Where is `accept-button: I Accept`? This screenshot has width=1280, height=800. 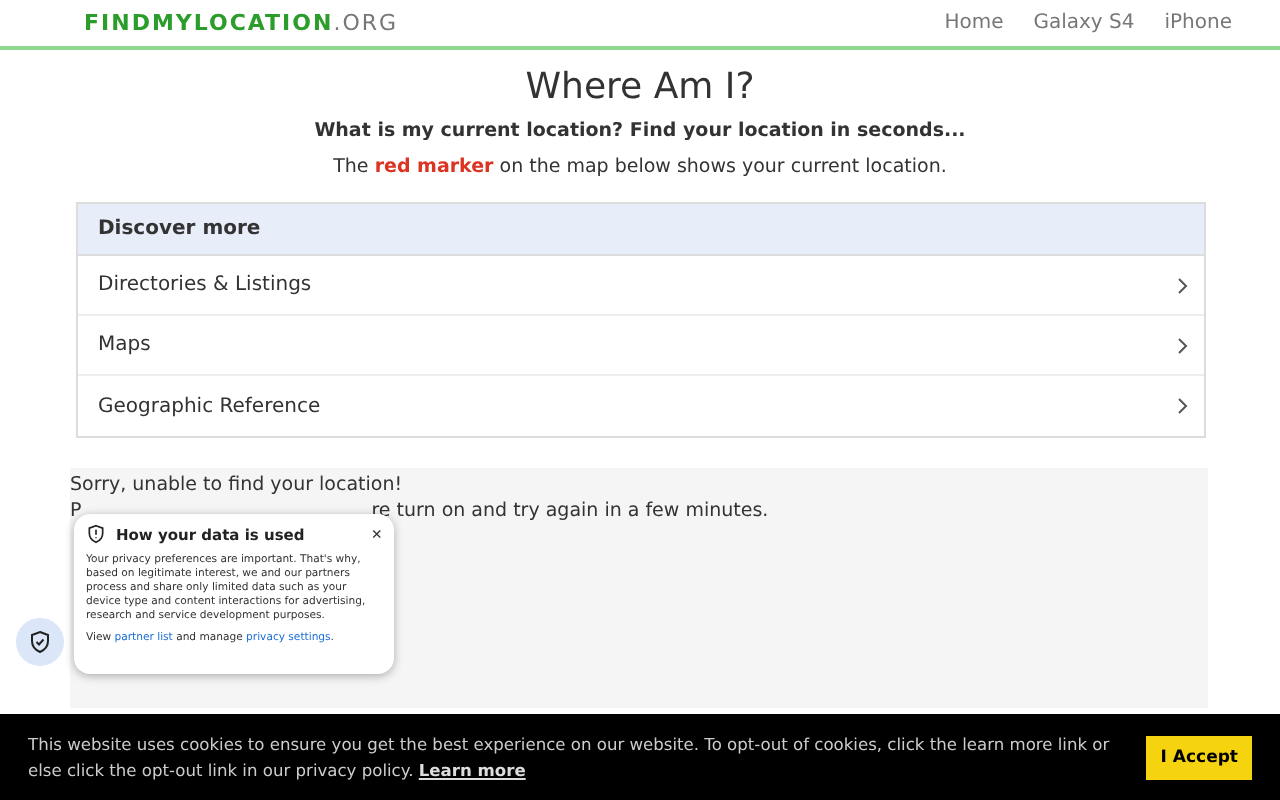 accept-button: I Accept is located at coordinates (1199, 757).